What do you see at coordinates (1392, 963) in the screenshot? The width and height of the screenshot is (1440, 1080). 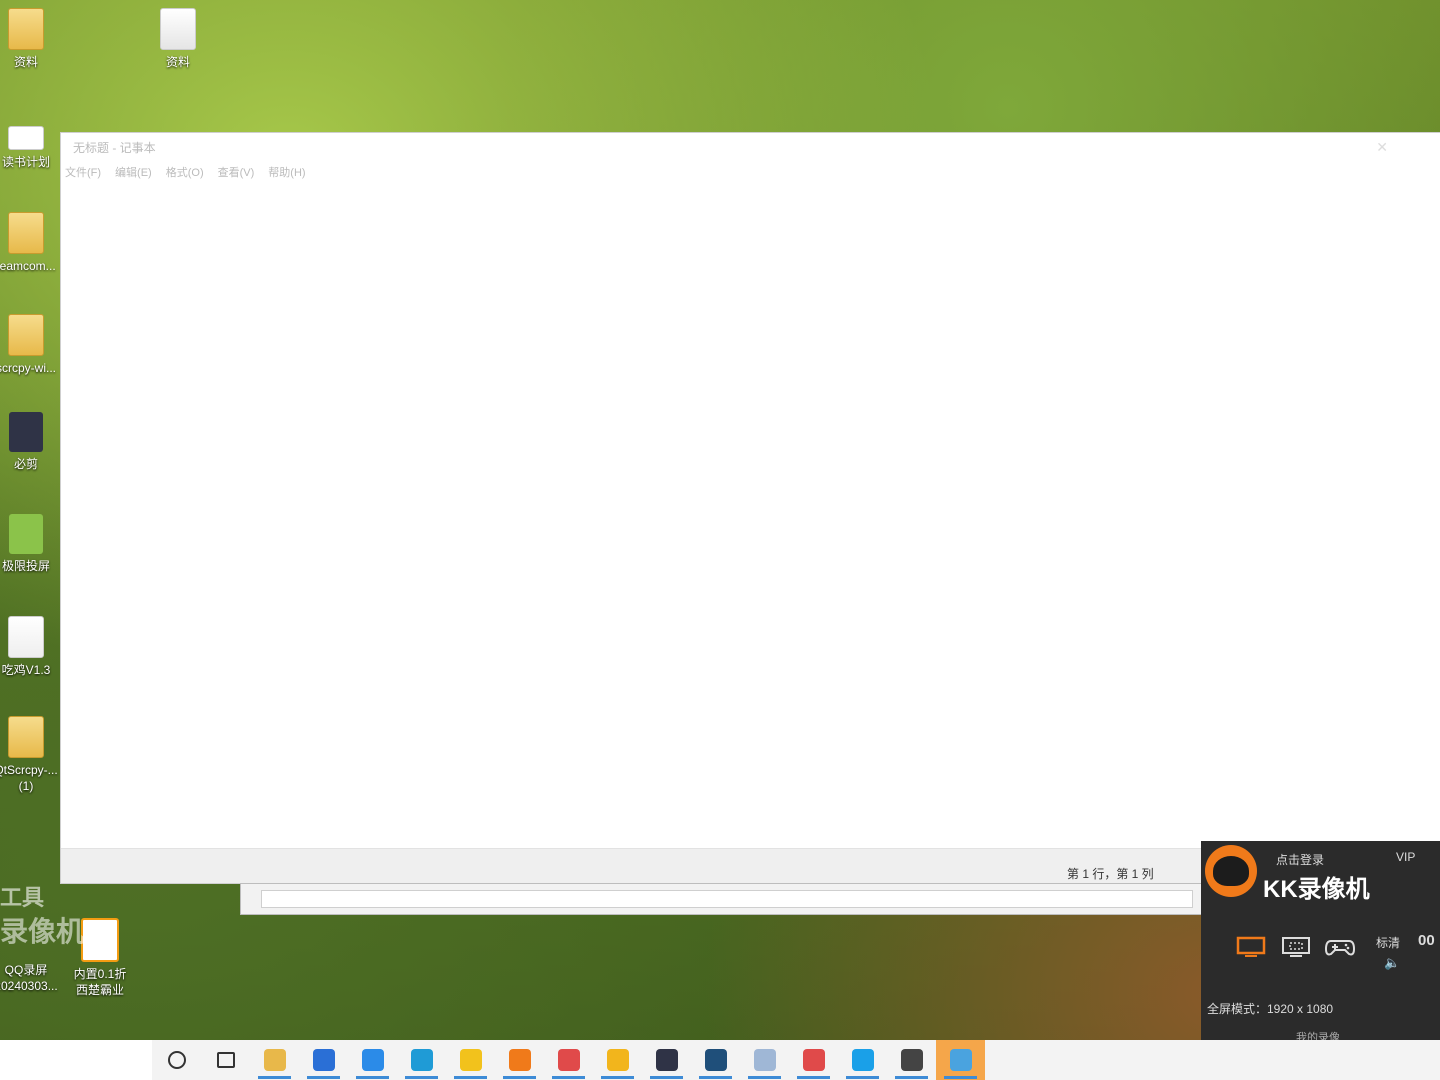 I see `volume-icon: 🔈` at bounding box center [1392, 963].